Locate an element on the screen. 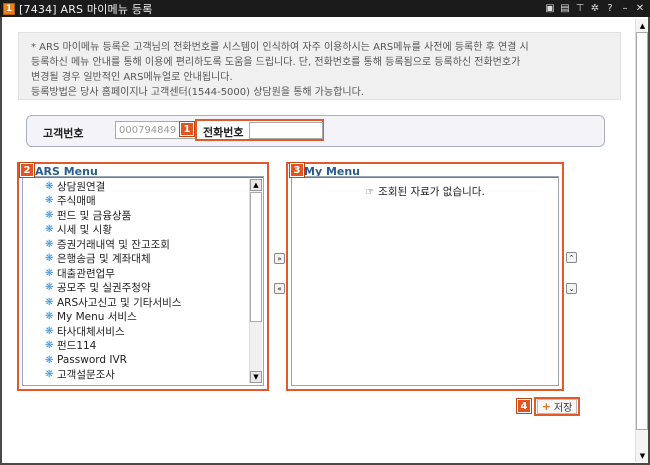 The image size is (650, 465). list-item: ❋ My Menu 서비스 is located at coordinates (136, 317).